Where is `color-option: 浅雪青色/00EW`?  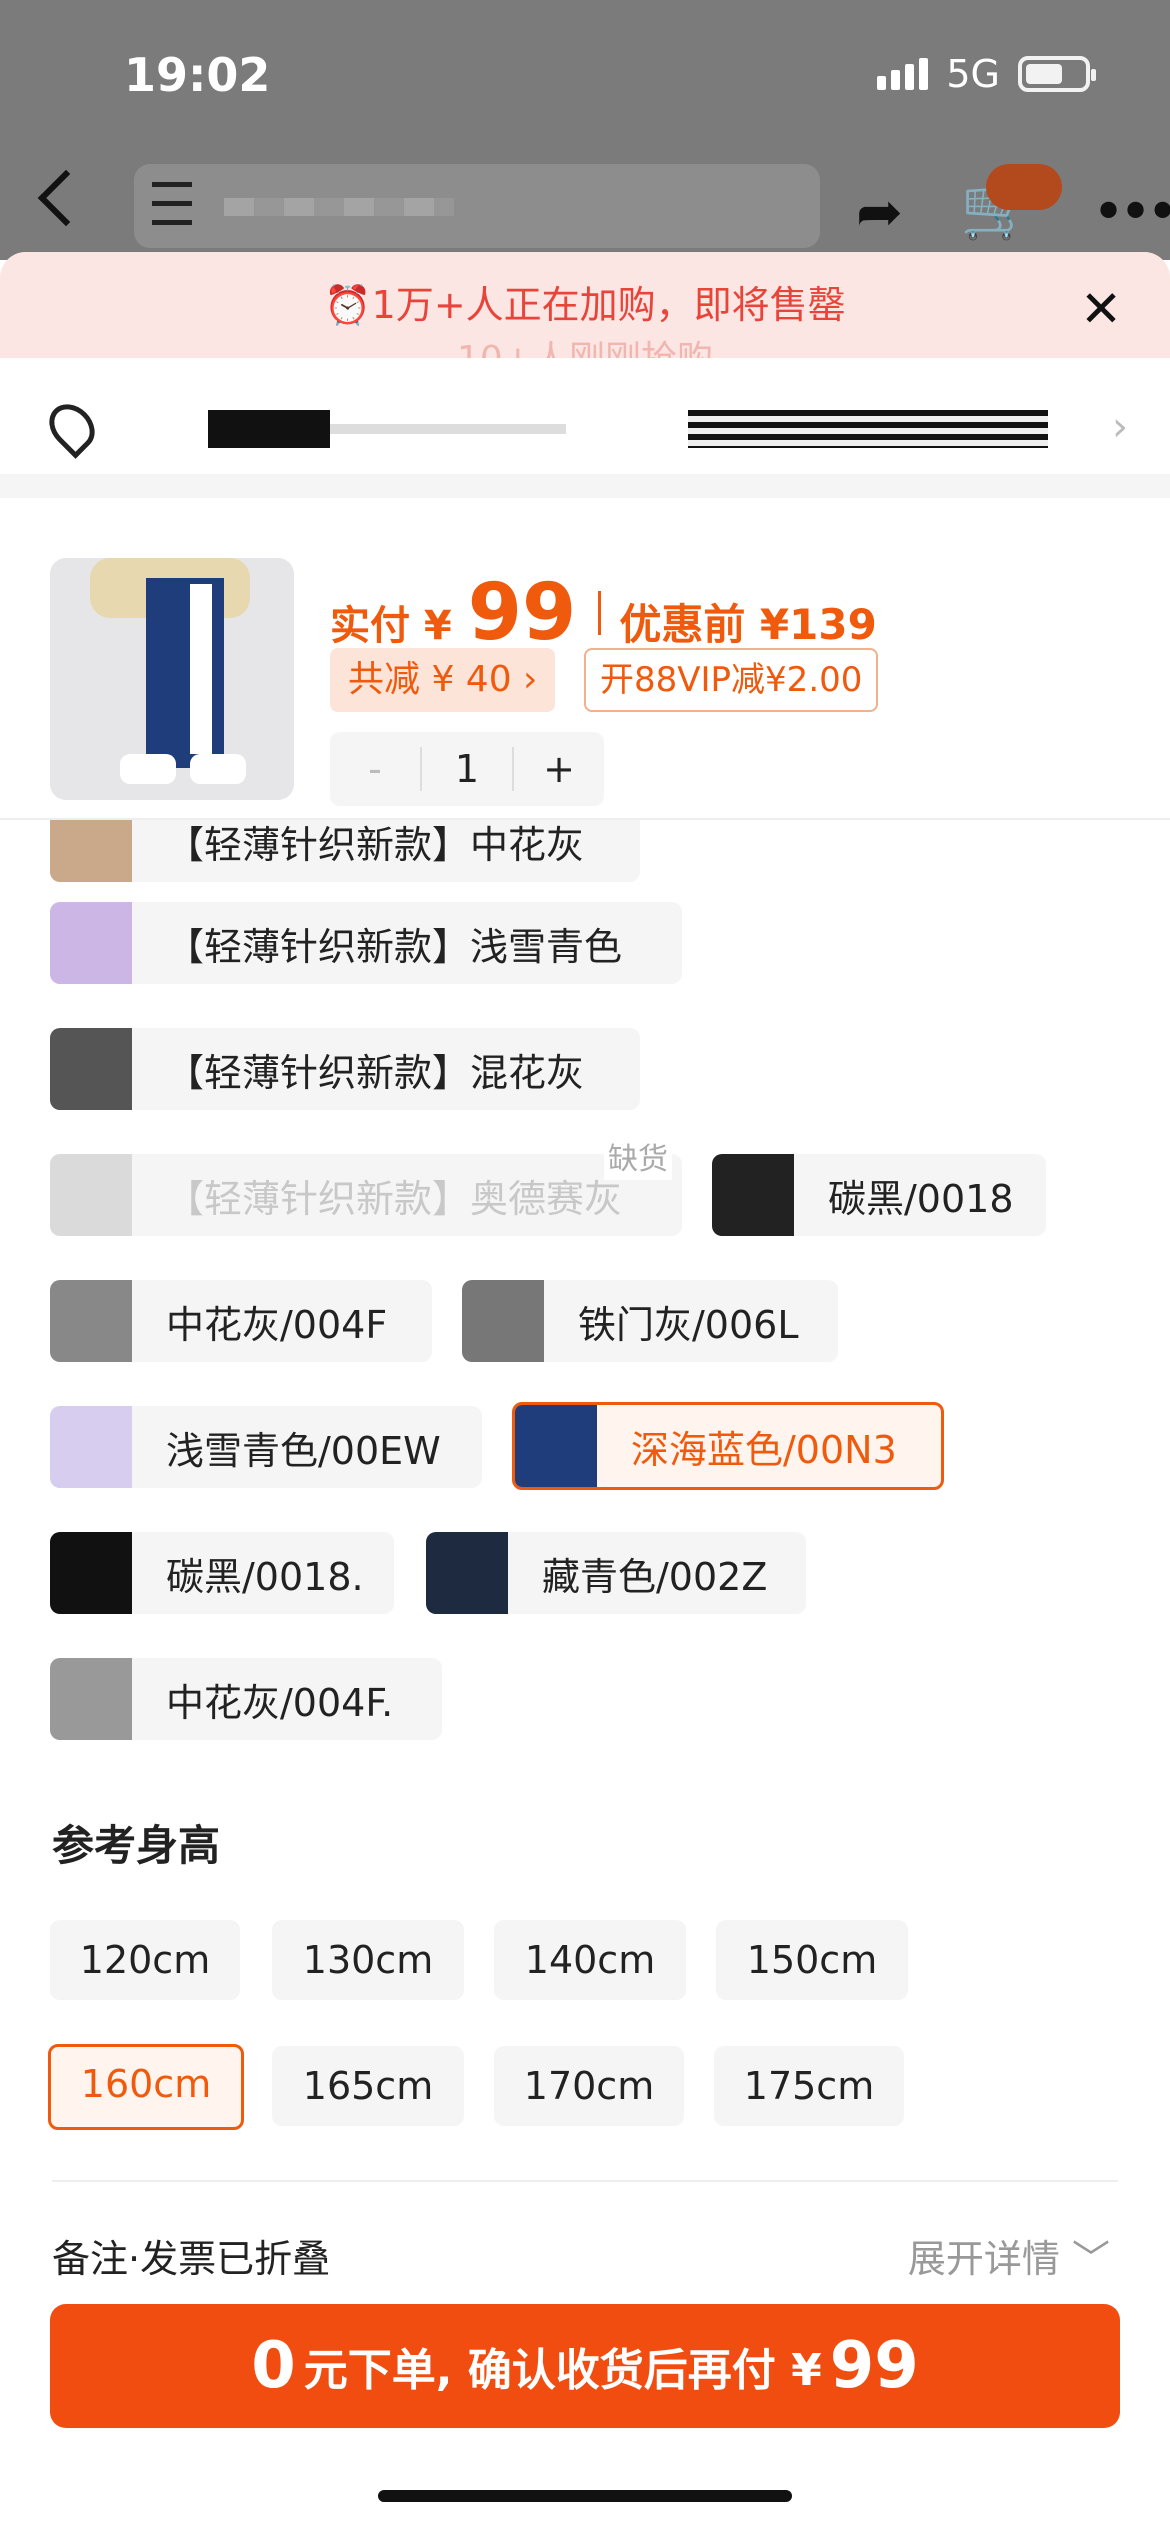 color-option: 浅雪青色/00EW is located at coordinates (266, 1447).